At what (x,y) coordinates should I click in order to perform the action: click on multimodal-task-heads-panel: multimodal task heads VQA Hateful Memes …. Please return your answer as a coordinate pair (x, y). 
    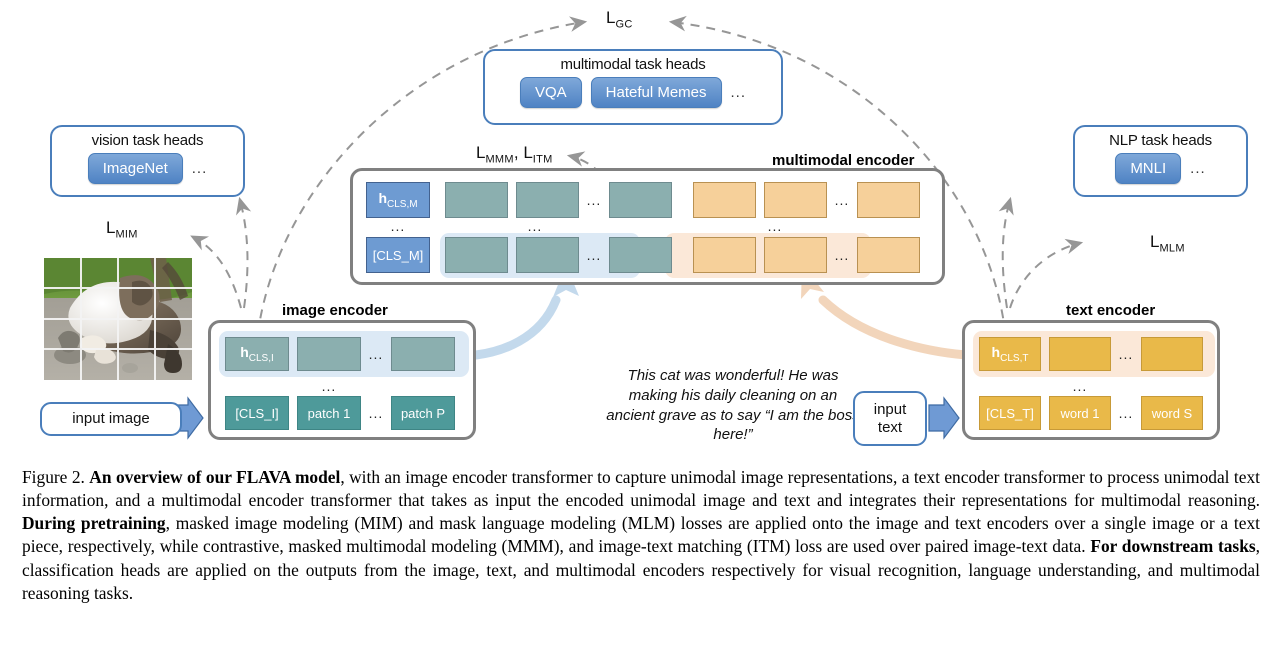
    Looking at the image, I should click on (633, 87).